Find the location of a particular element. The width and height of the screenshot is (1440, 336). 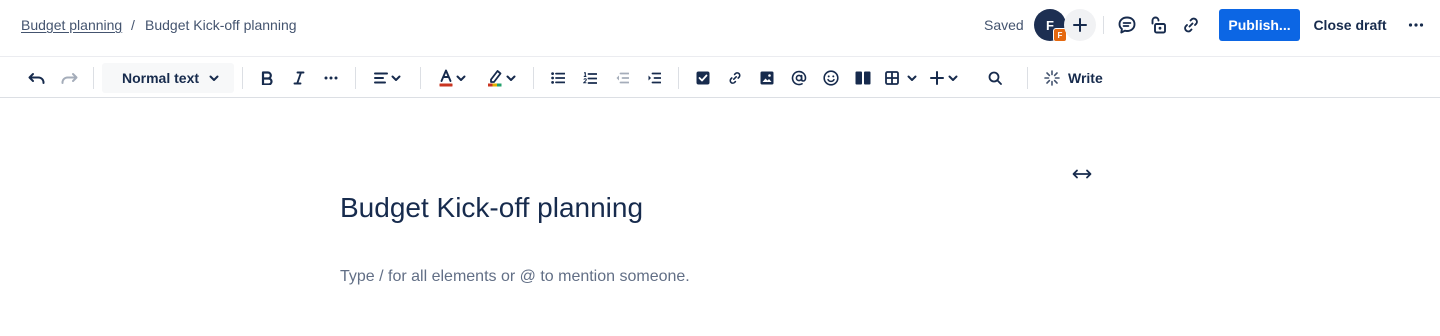

text-style-dropdown: Normal text is located at coordinates (168, 78).